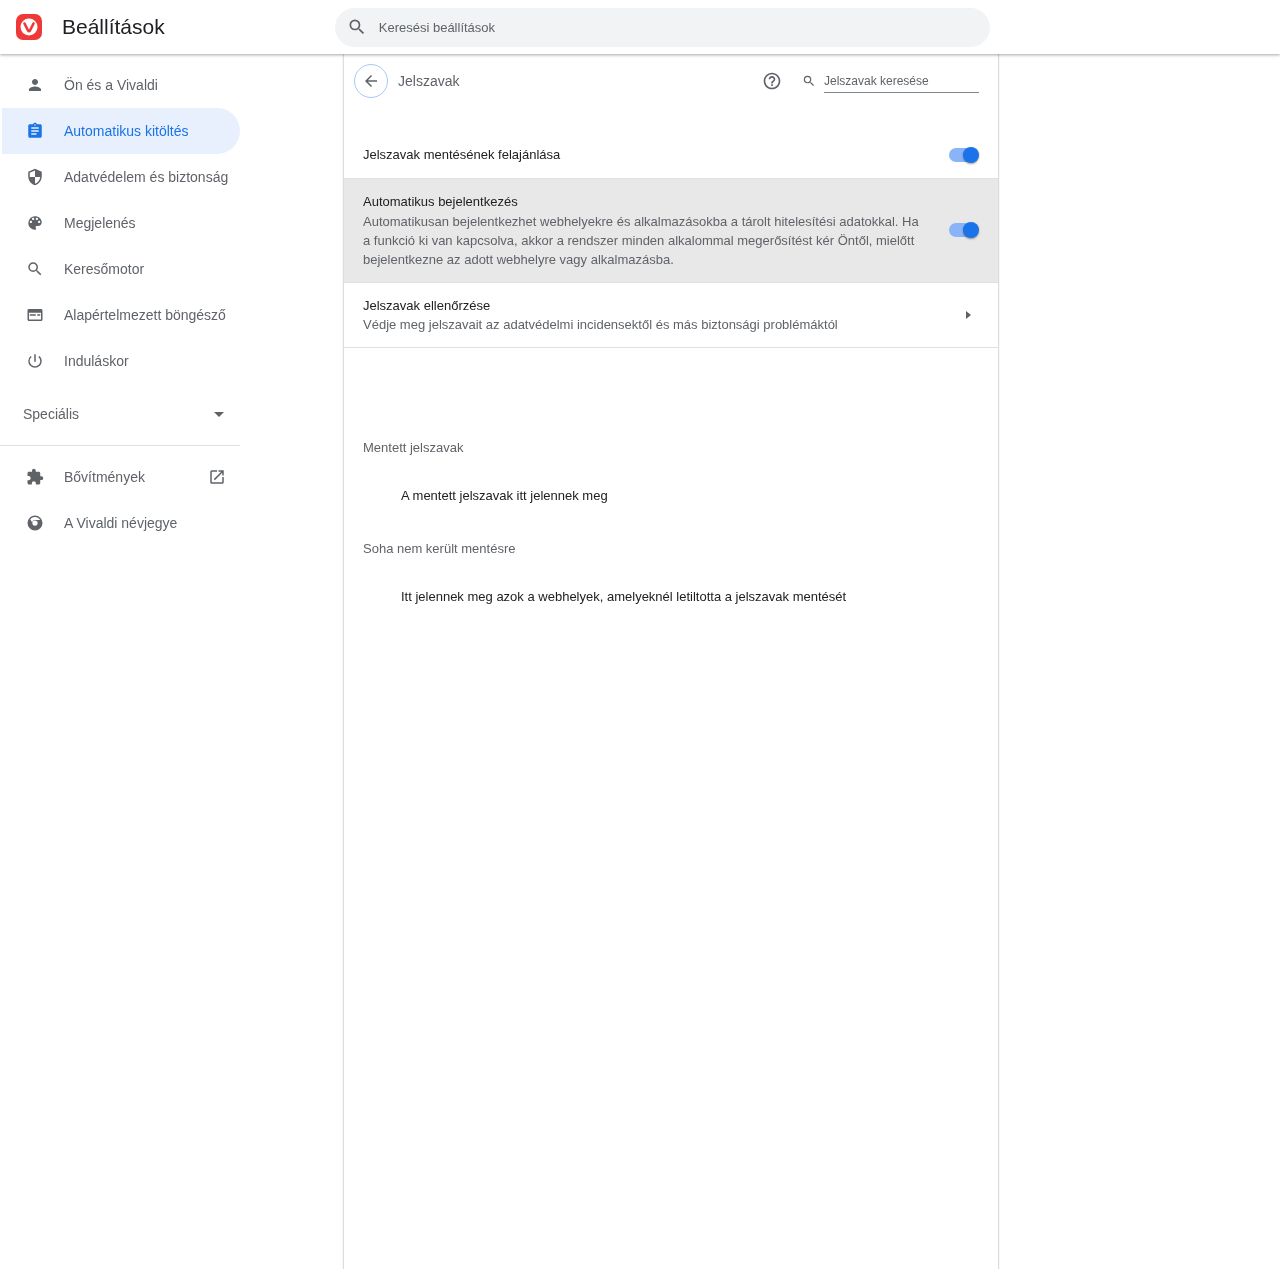 This screenshot has height=1269, width=1280. What do you see at coordinates (35, 223) in the screenshot?
I see `palette-icon` at bounding box center [35, 223].